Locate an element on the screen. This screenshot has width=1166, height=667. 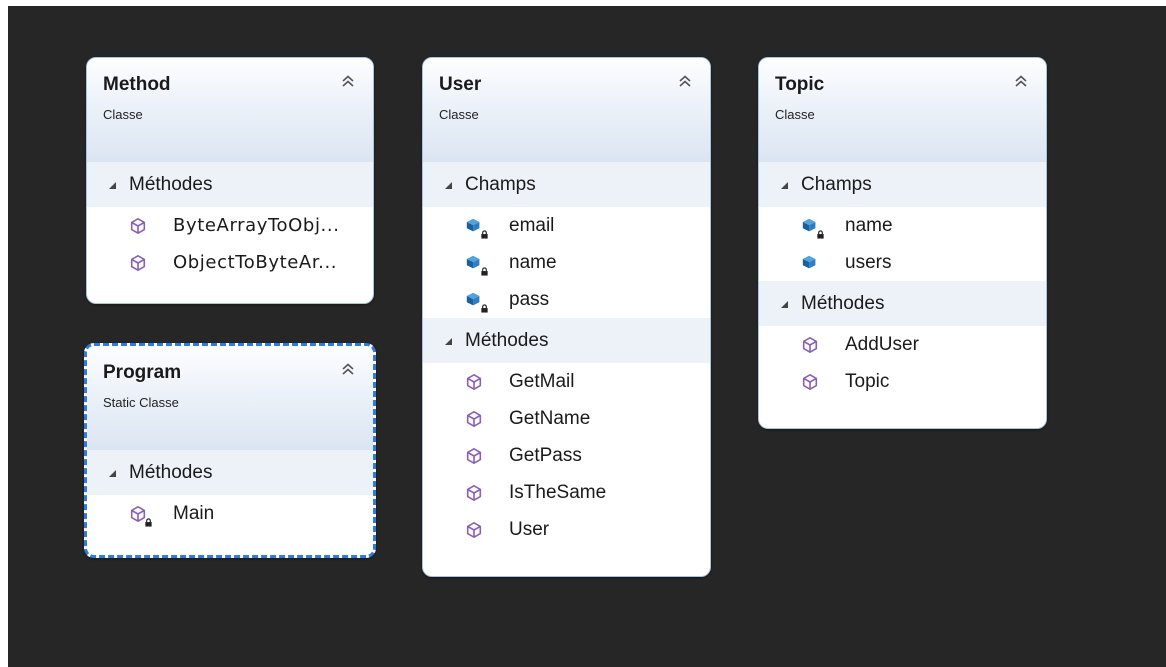
class-header: Method Classe is located at coordinates (230, 110).